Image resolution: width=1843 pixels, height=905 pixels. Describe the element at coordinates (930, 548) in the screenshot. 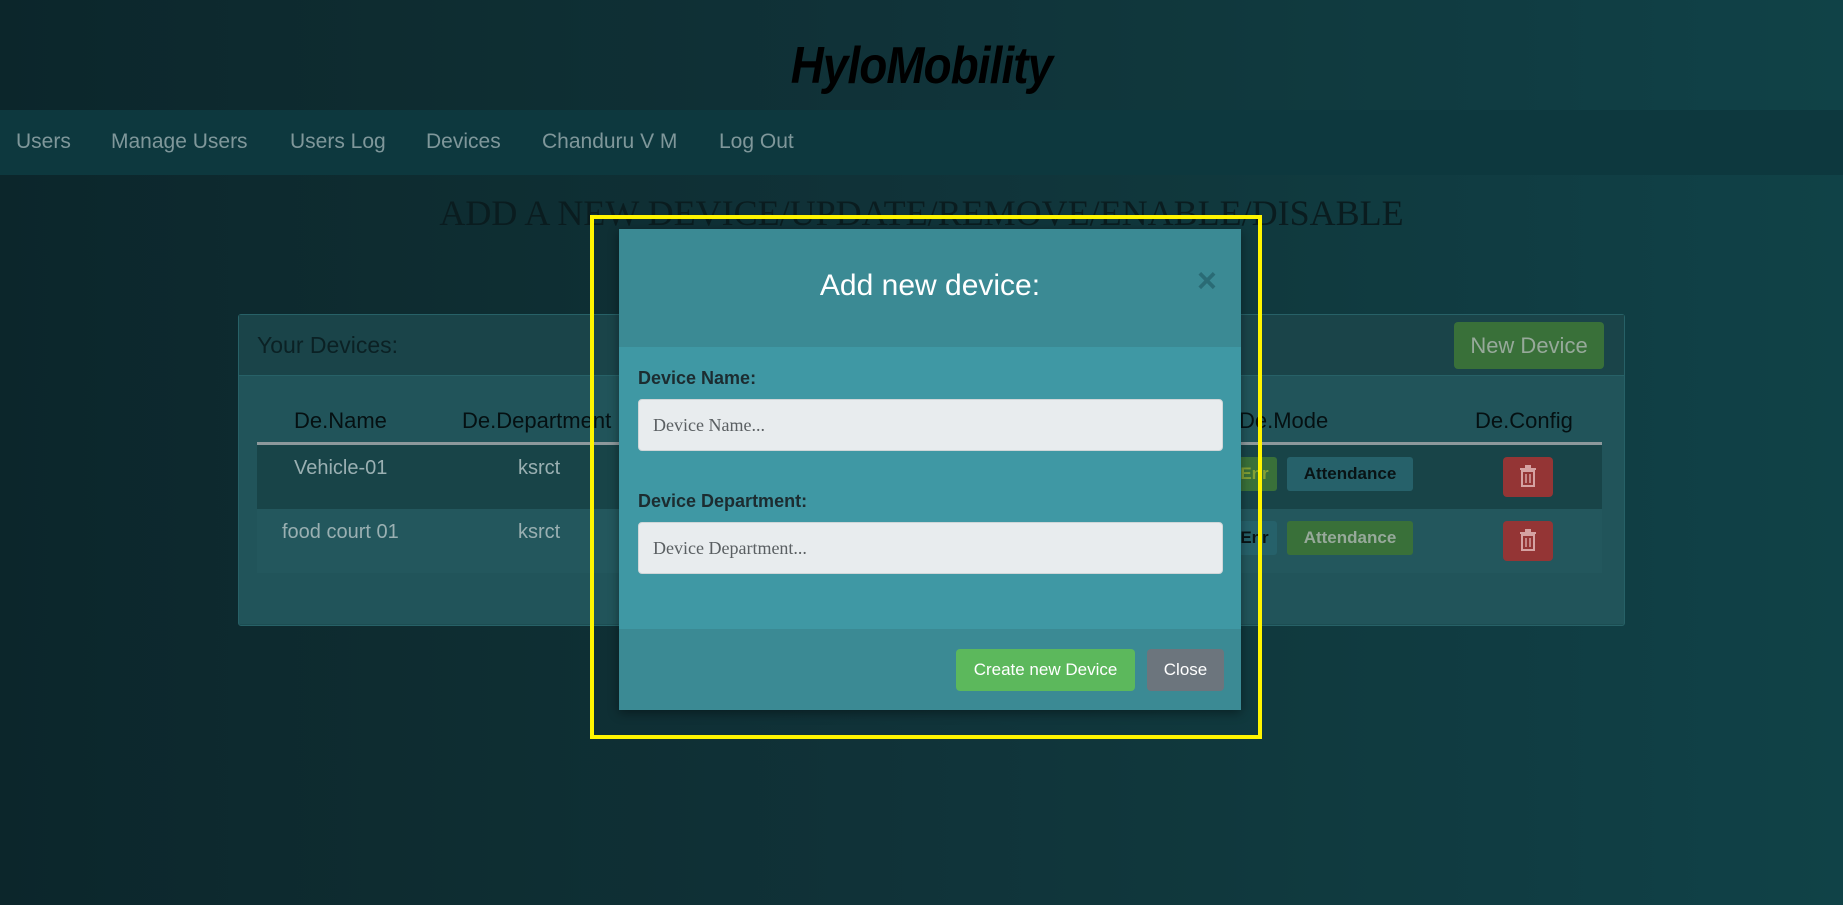

I see `device-department-input` at that location.